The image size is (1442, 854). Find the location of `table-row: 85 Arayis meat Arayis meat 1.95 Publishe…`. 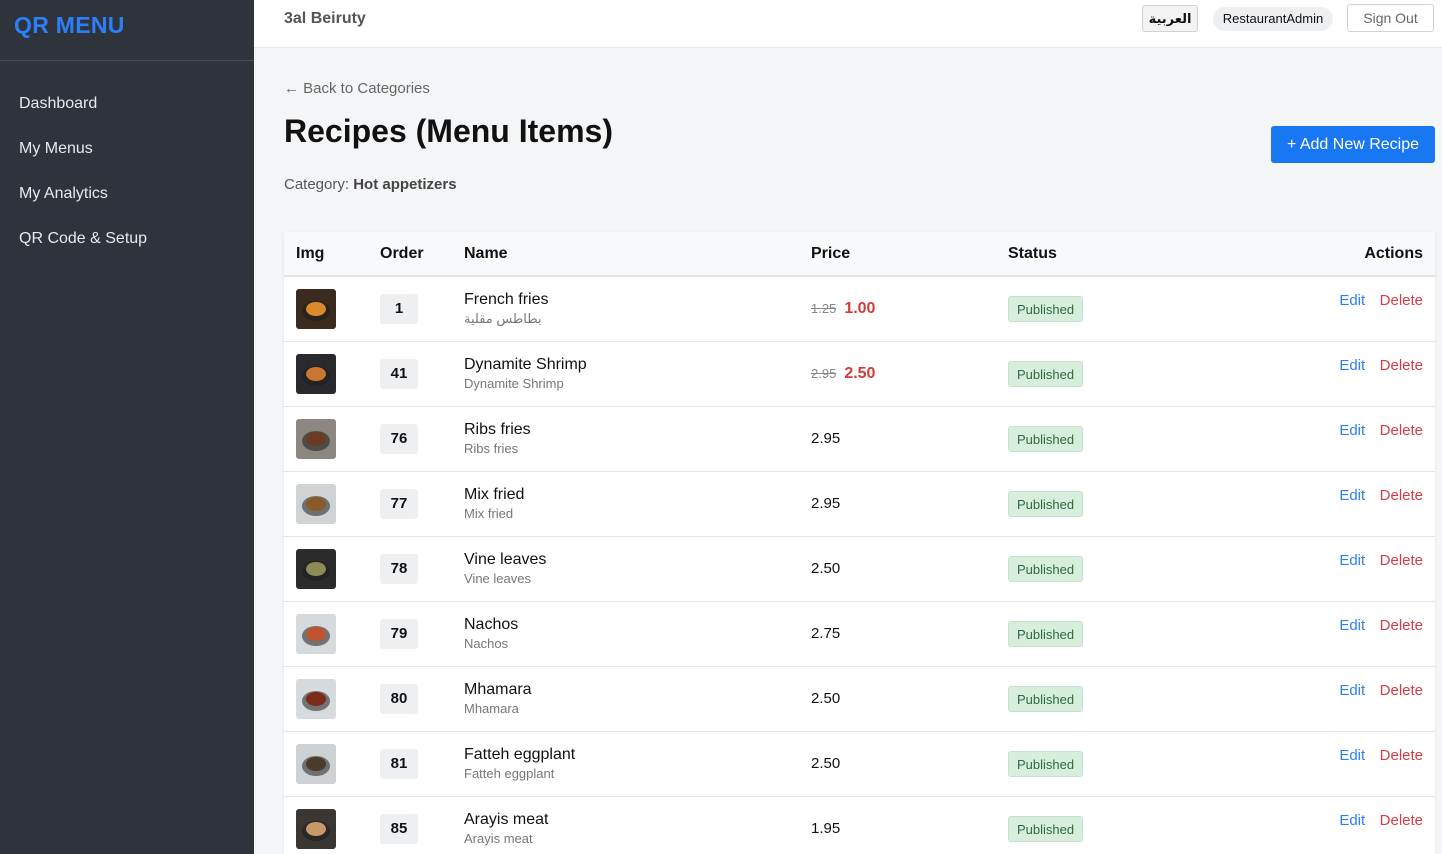

table-row: 85 Arayis meat Arayis meat 1.95 Publishe… is located at coordinates (859, 825).